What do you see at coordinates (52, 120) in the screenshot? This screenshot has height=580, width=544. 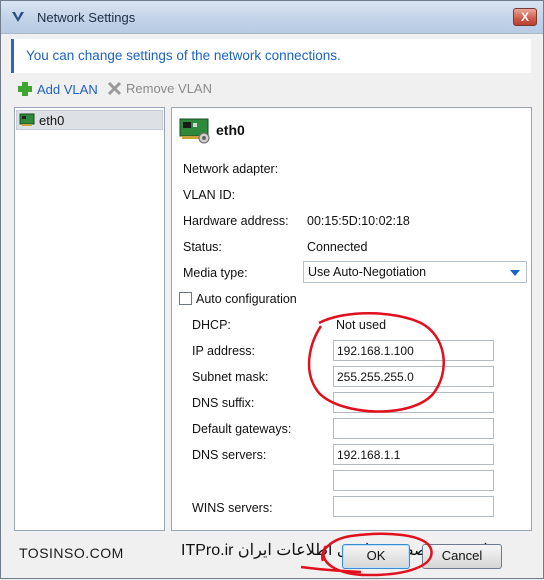 I see `adapter-label: eth0` at bounding box center [52, 120].